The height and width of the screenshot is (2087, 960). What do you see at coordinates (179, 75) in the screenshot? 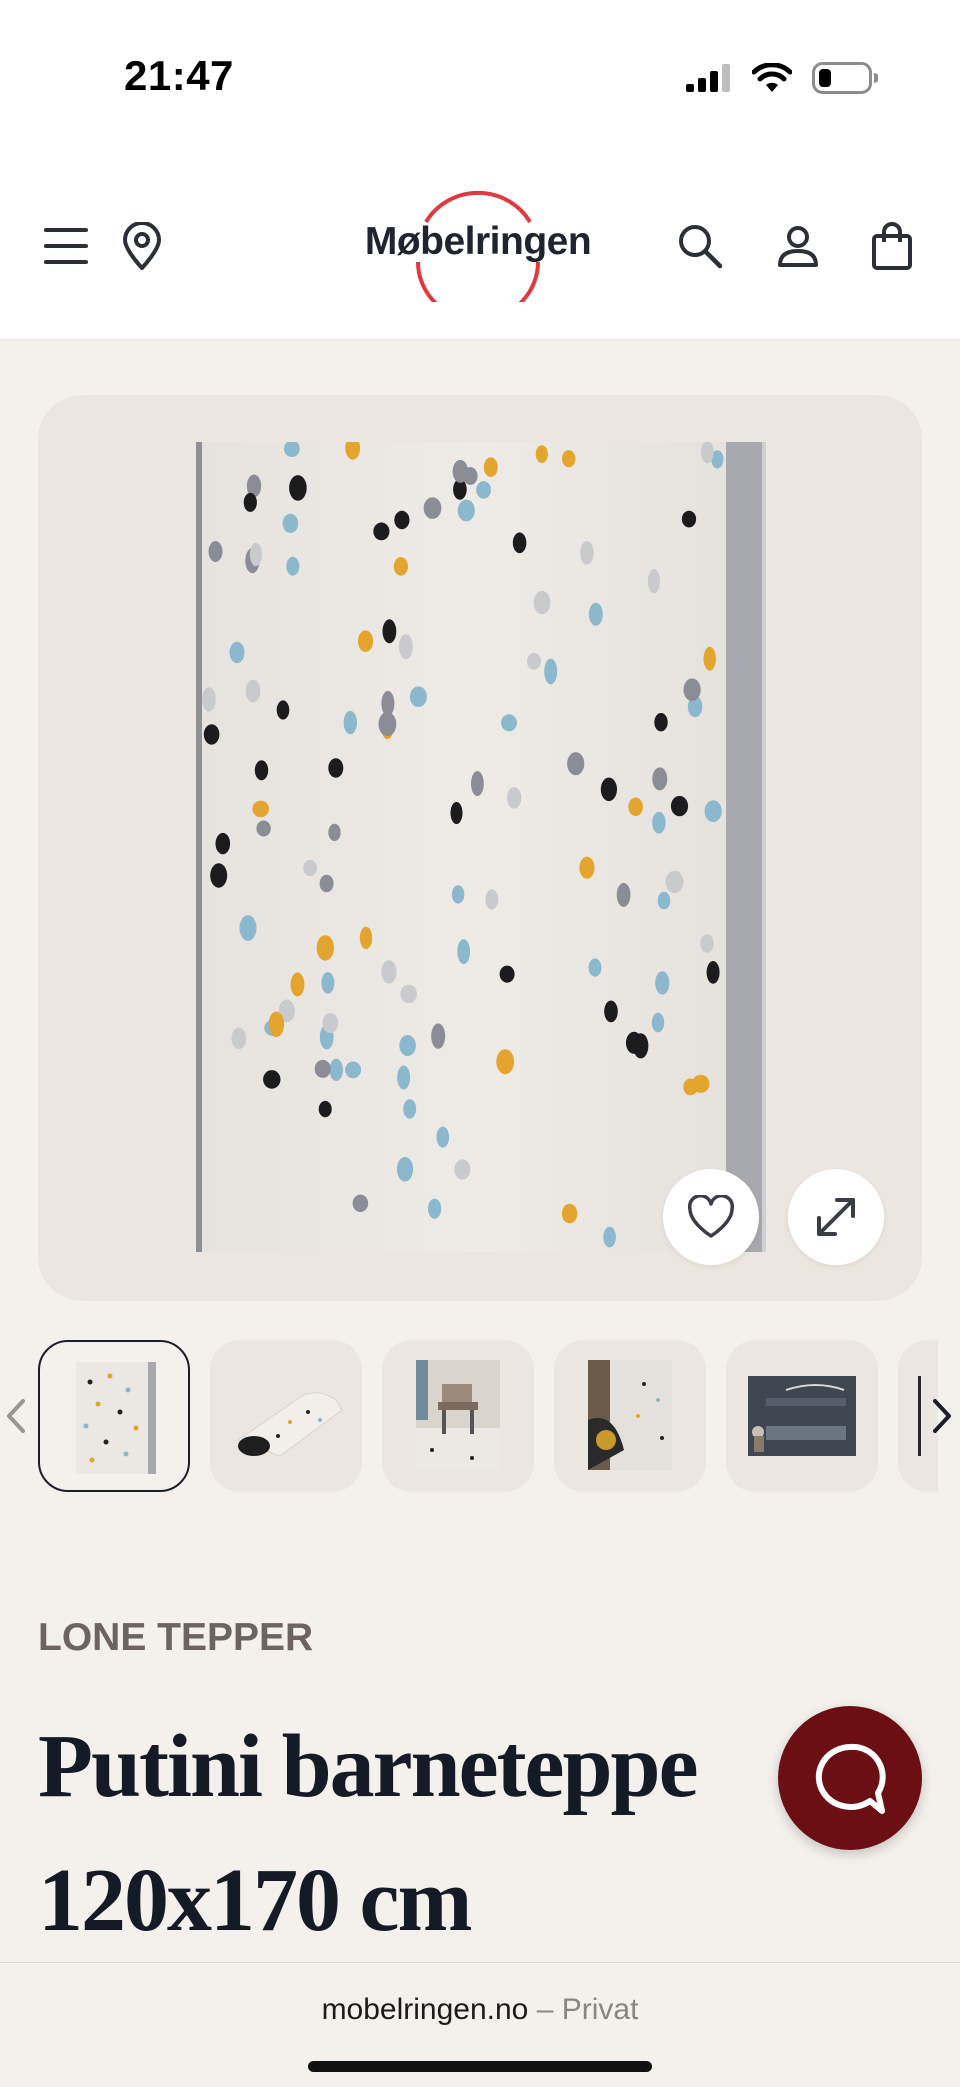
I see `status-time: 21:47` at bounding box center [179, 75].